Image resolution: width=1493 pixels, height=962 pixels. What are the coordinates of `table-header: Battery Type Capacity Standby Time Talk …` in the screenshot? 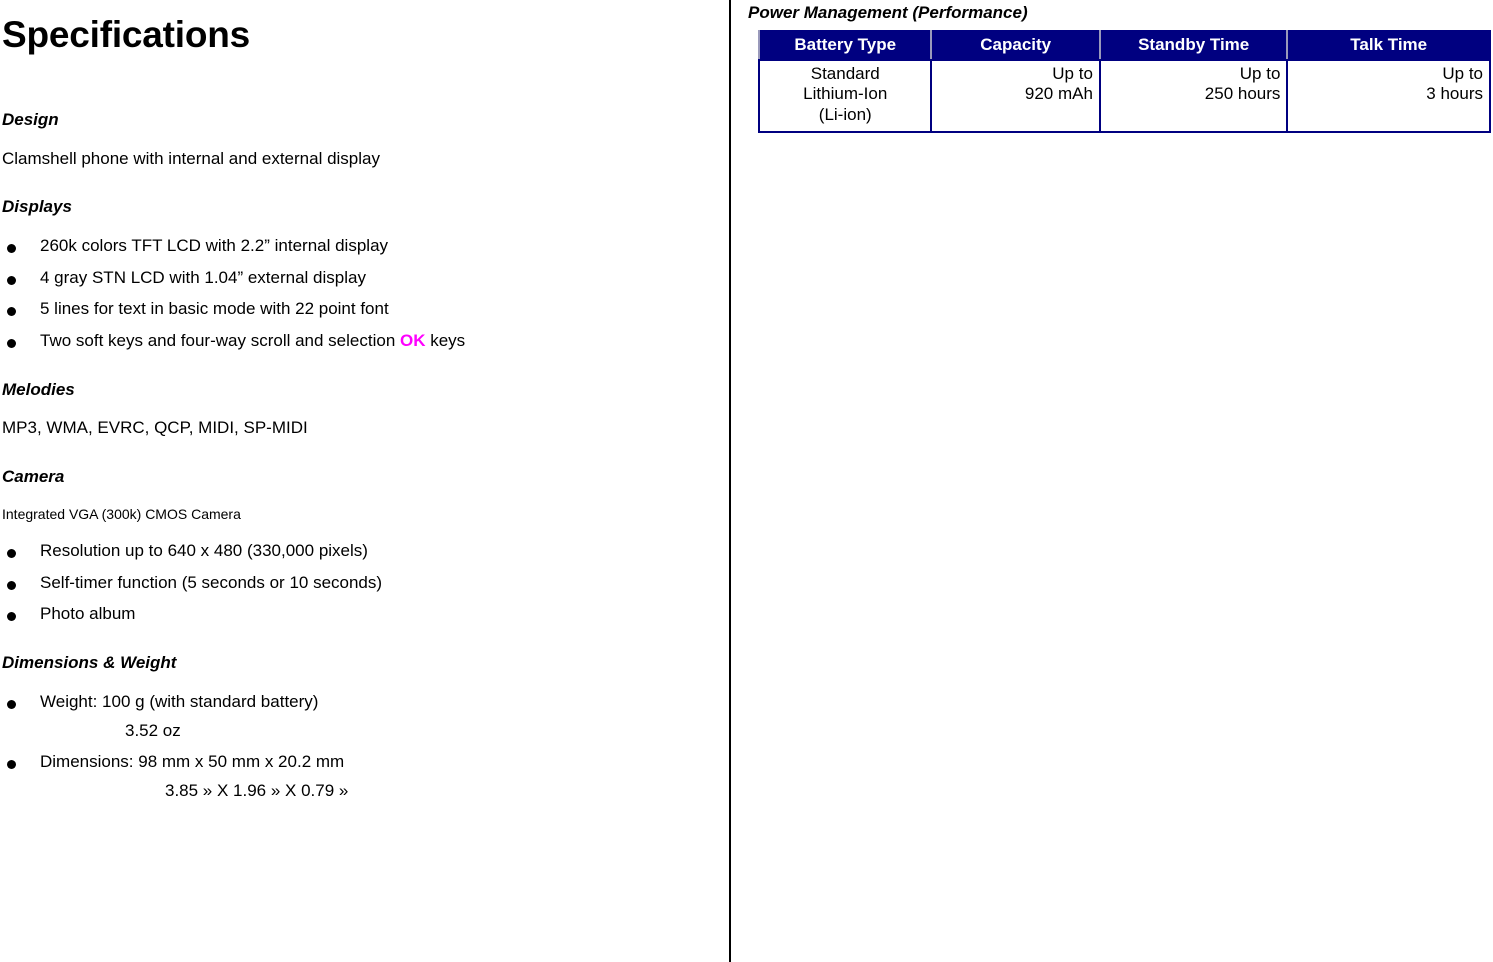 It's located at (1124, 45).